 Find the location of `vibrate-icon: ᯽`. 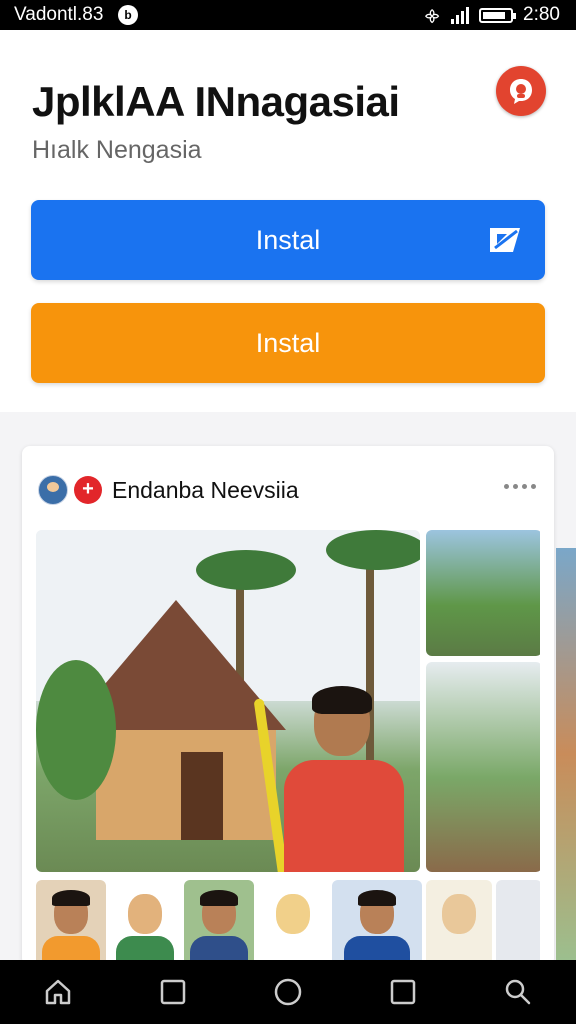

vibrate-icon: ᯽ is located at coordinates (432, 16).